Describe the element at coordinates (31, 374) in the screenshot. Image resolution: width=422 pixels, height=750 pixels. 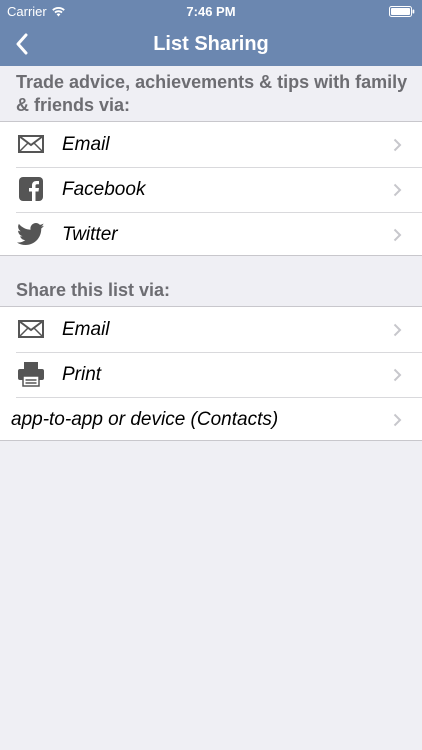
I see `printer-icon` at that location.